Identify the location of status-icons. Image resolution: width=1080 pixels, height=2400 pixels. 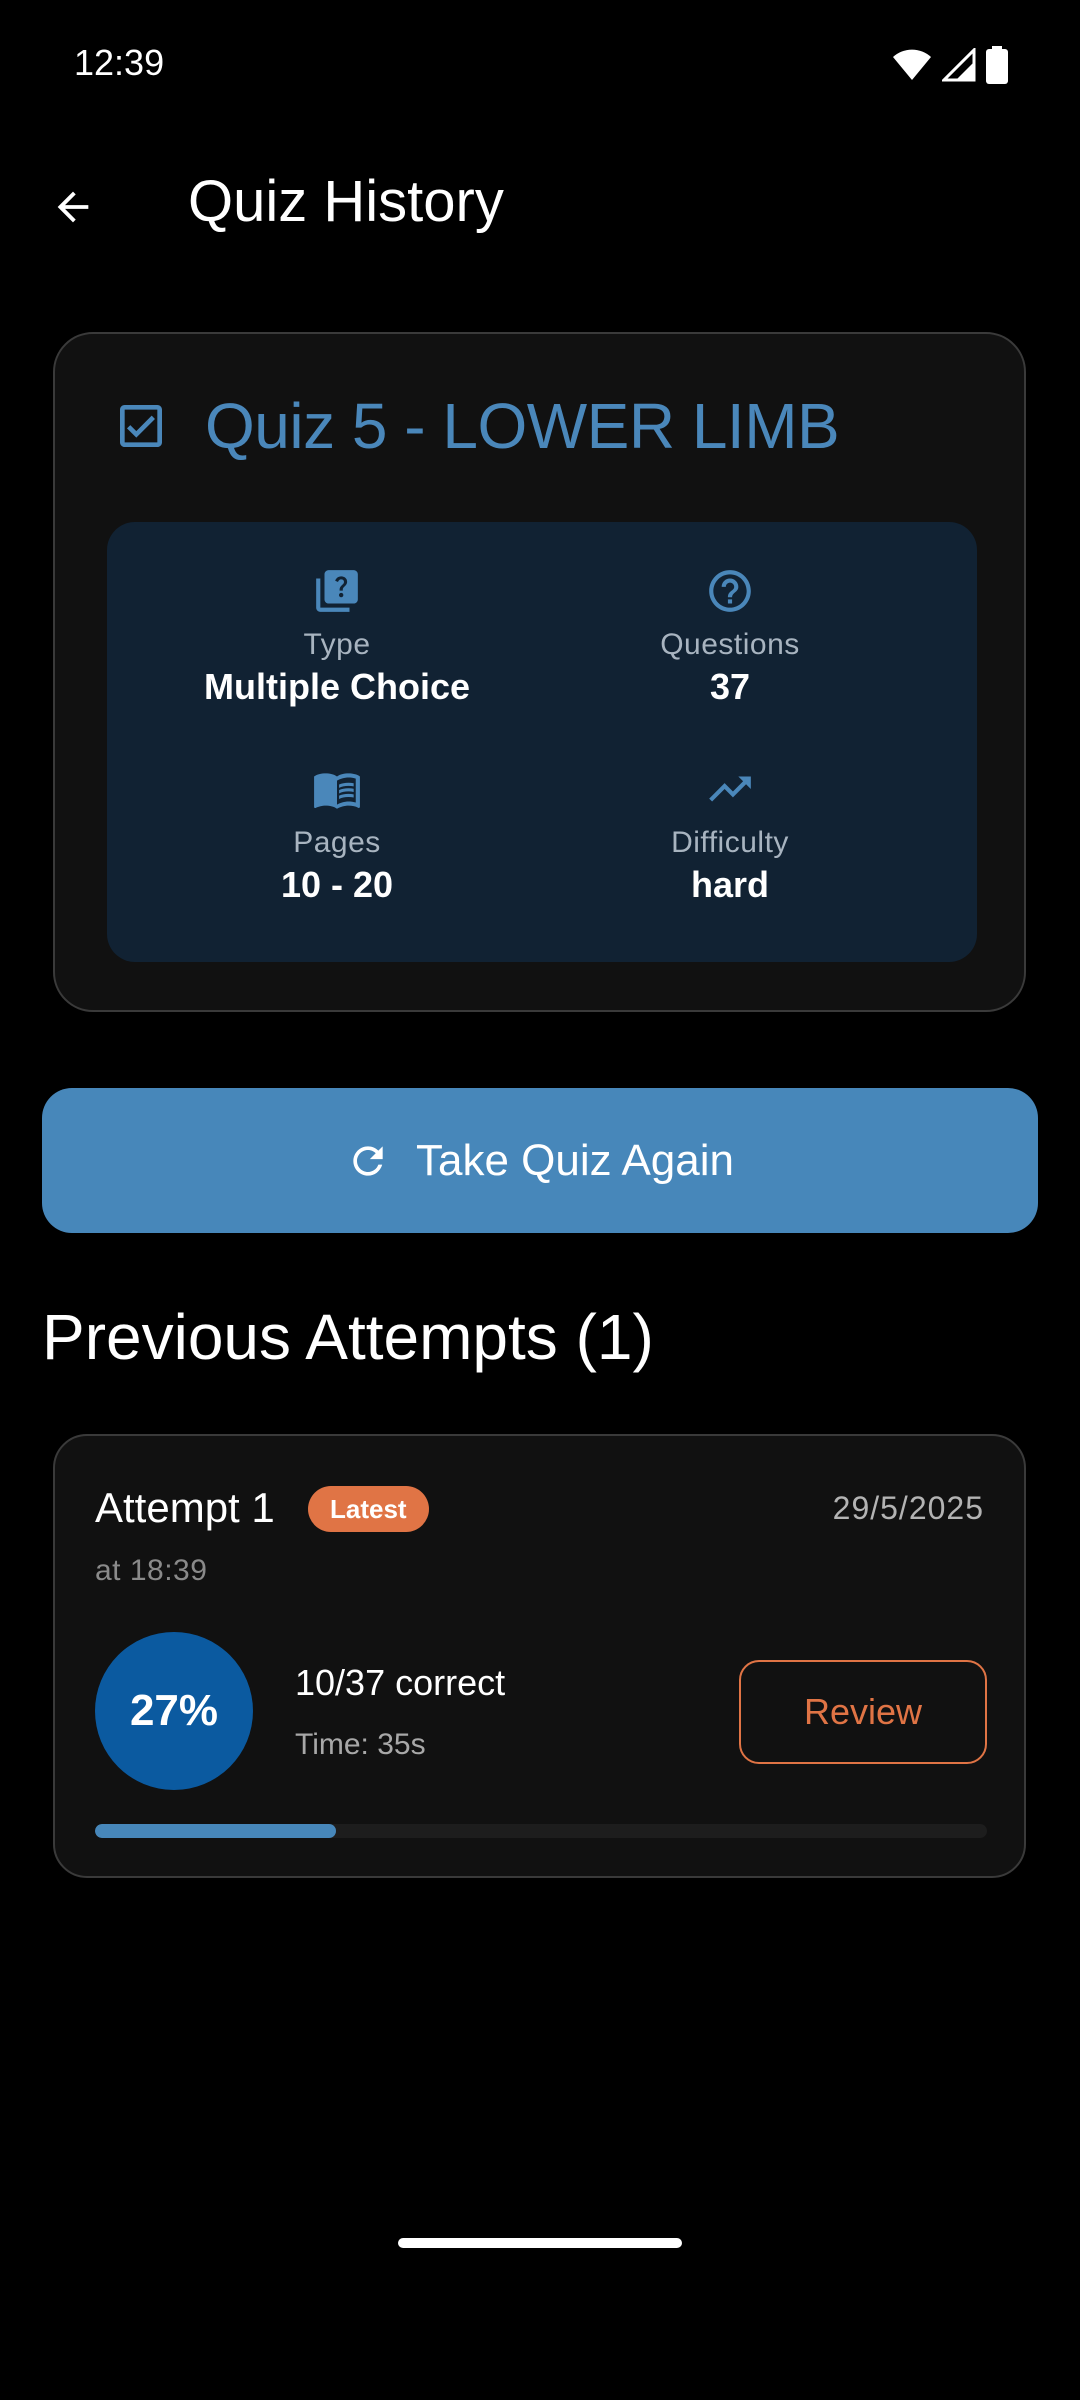
(950, 65).